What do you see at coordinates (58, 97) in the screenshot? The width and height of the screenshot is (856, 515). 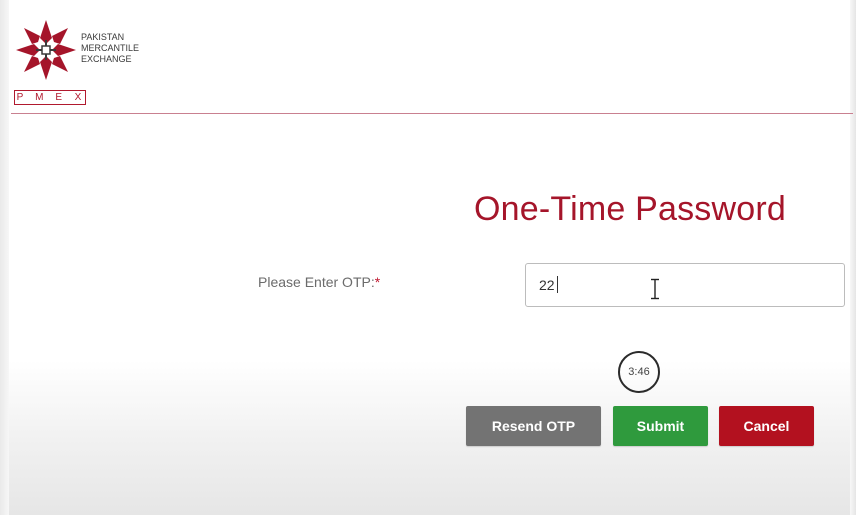 I see `logo-letter-e: E` at bounding box center [58, 97].